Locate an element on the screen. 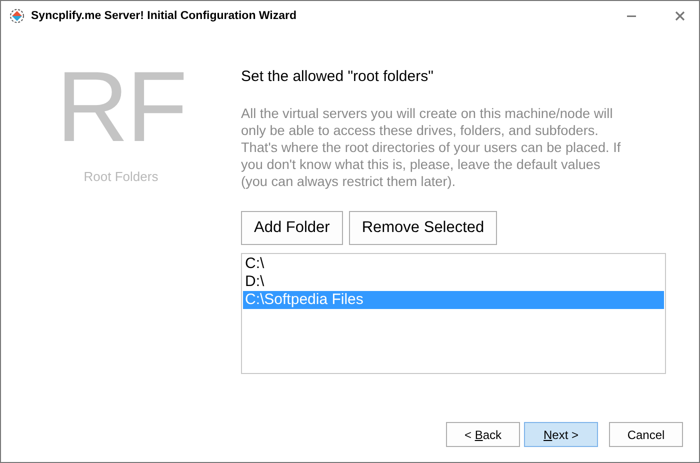  app-icon is located at coordinates (17, 16).